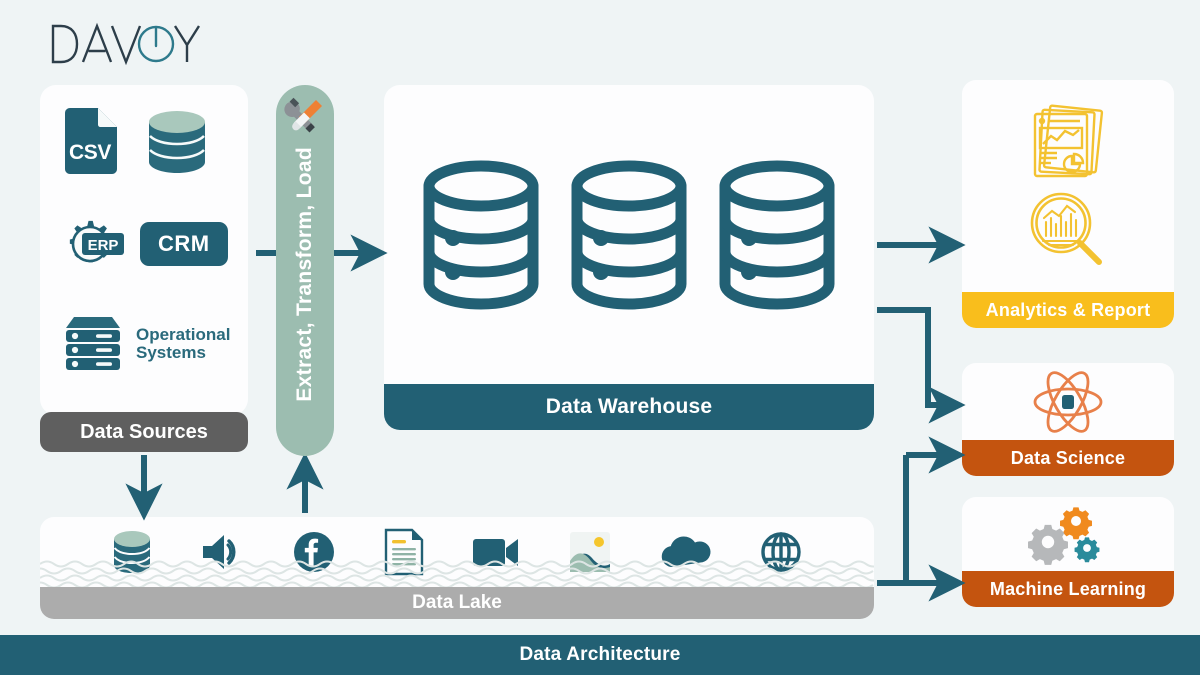 The width and height of the screenshot is (1200, 675). Describe the element at coordinates (183, 334) in the screenshot. I see `operational-systems-line1: Operational` at that location.